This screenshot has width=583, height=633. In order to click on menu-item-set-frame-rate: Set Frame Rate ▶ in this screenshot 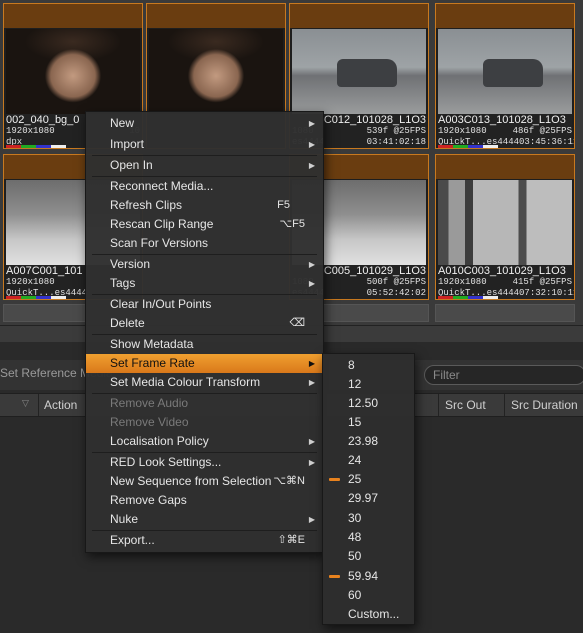, I will do `click(204, 363)`.